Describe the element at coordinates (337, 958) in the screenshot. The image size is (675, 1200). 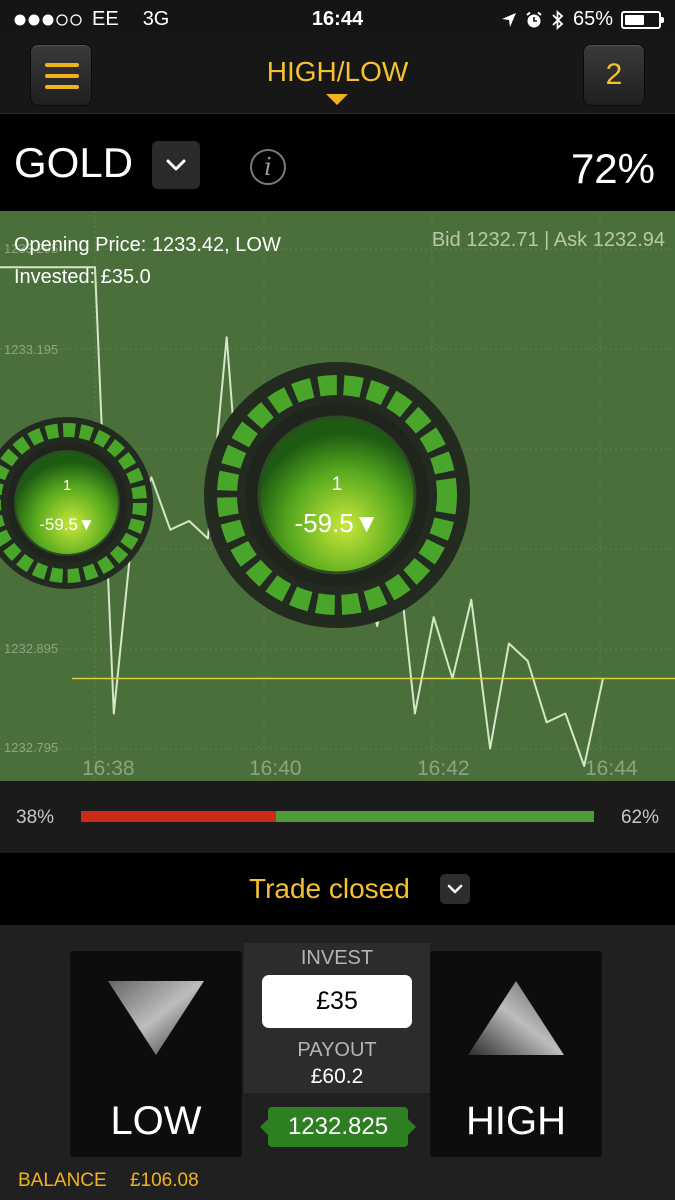
I see `invest-label: INVEST` at that location.